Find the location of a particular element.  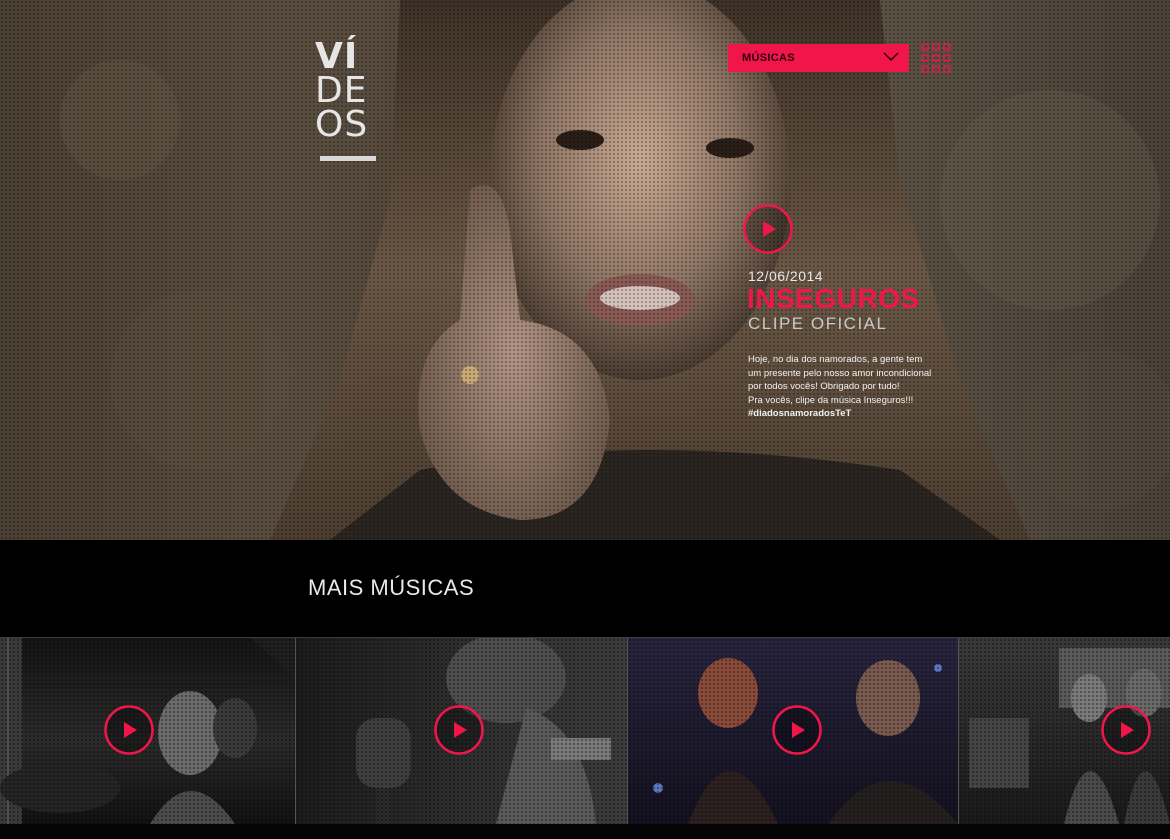

page-logo: VÍ DE OS is located at coordinates (346, 90).